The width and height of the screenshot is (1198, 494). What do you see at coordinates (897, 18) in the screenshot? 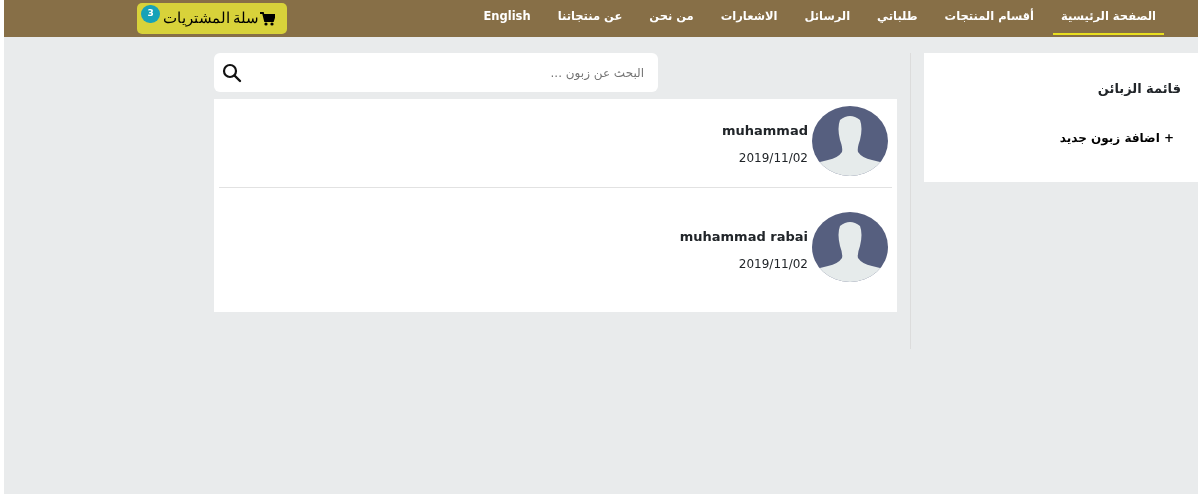
I see `nav-link: طلباتي` at bounding box center [897, 18].